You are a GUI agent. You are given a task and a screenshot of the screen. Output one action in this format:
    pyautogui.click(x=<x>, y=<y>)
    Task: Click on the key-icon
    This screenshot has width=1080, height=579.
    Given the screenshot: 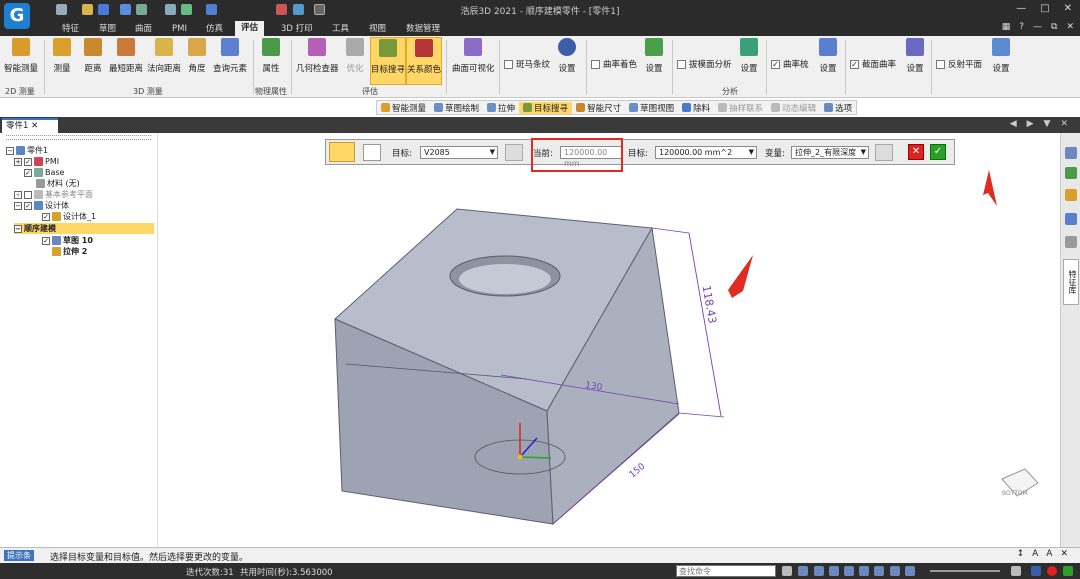 What is the action you would take?
    pyautogui.click(x=1071, y=195)
    